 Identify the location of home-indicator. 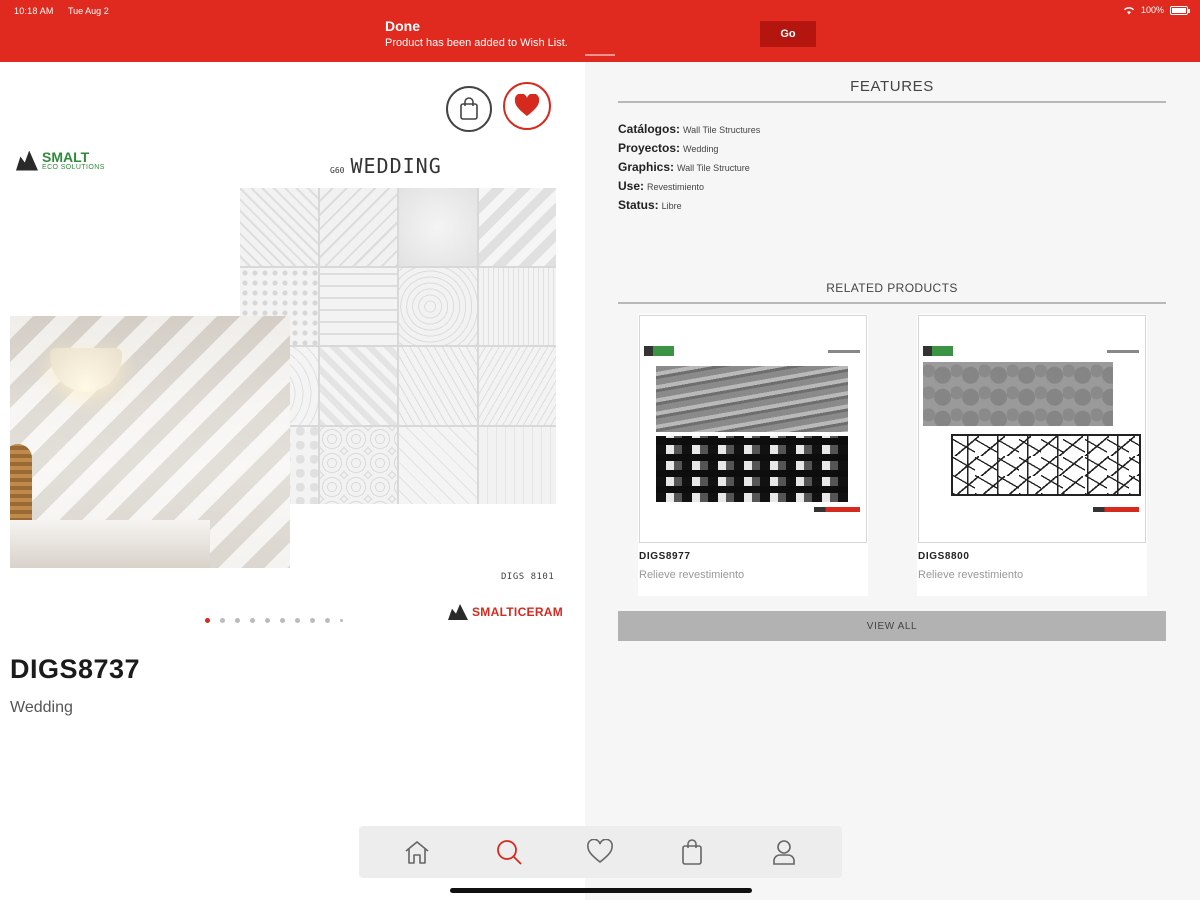
(601, 890).